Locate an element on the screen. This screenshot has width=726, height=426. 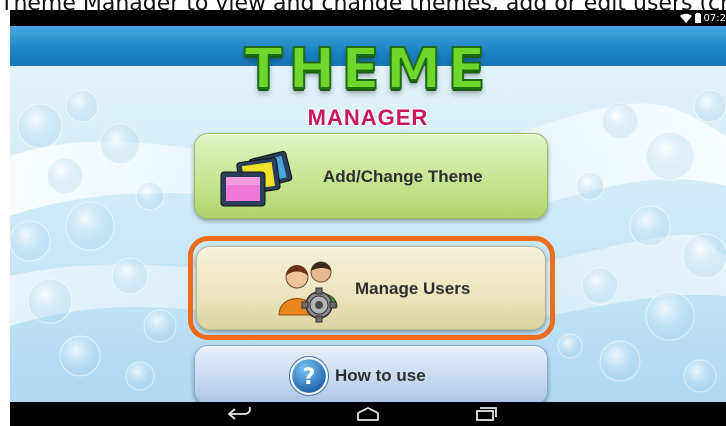
status-bar: 07:2 is located at coordinates (368, 18).